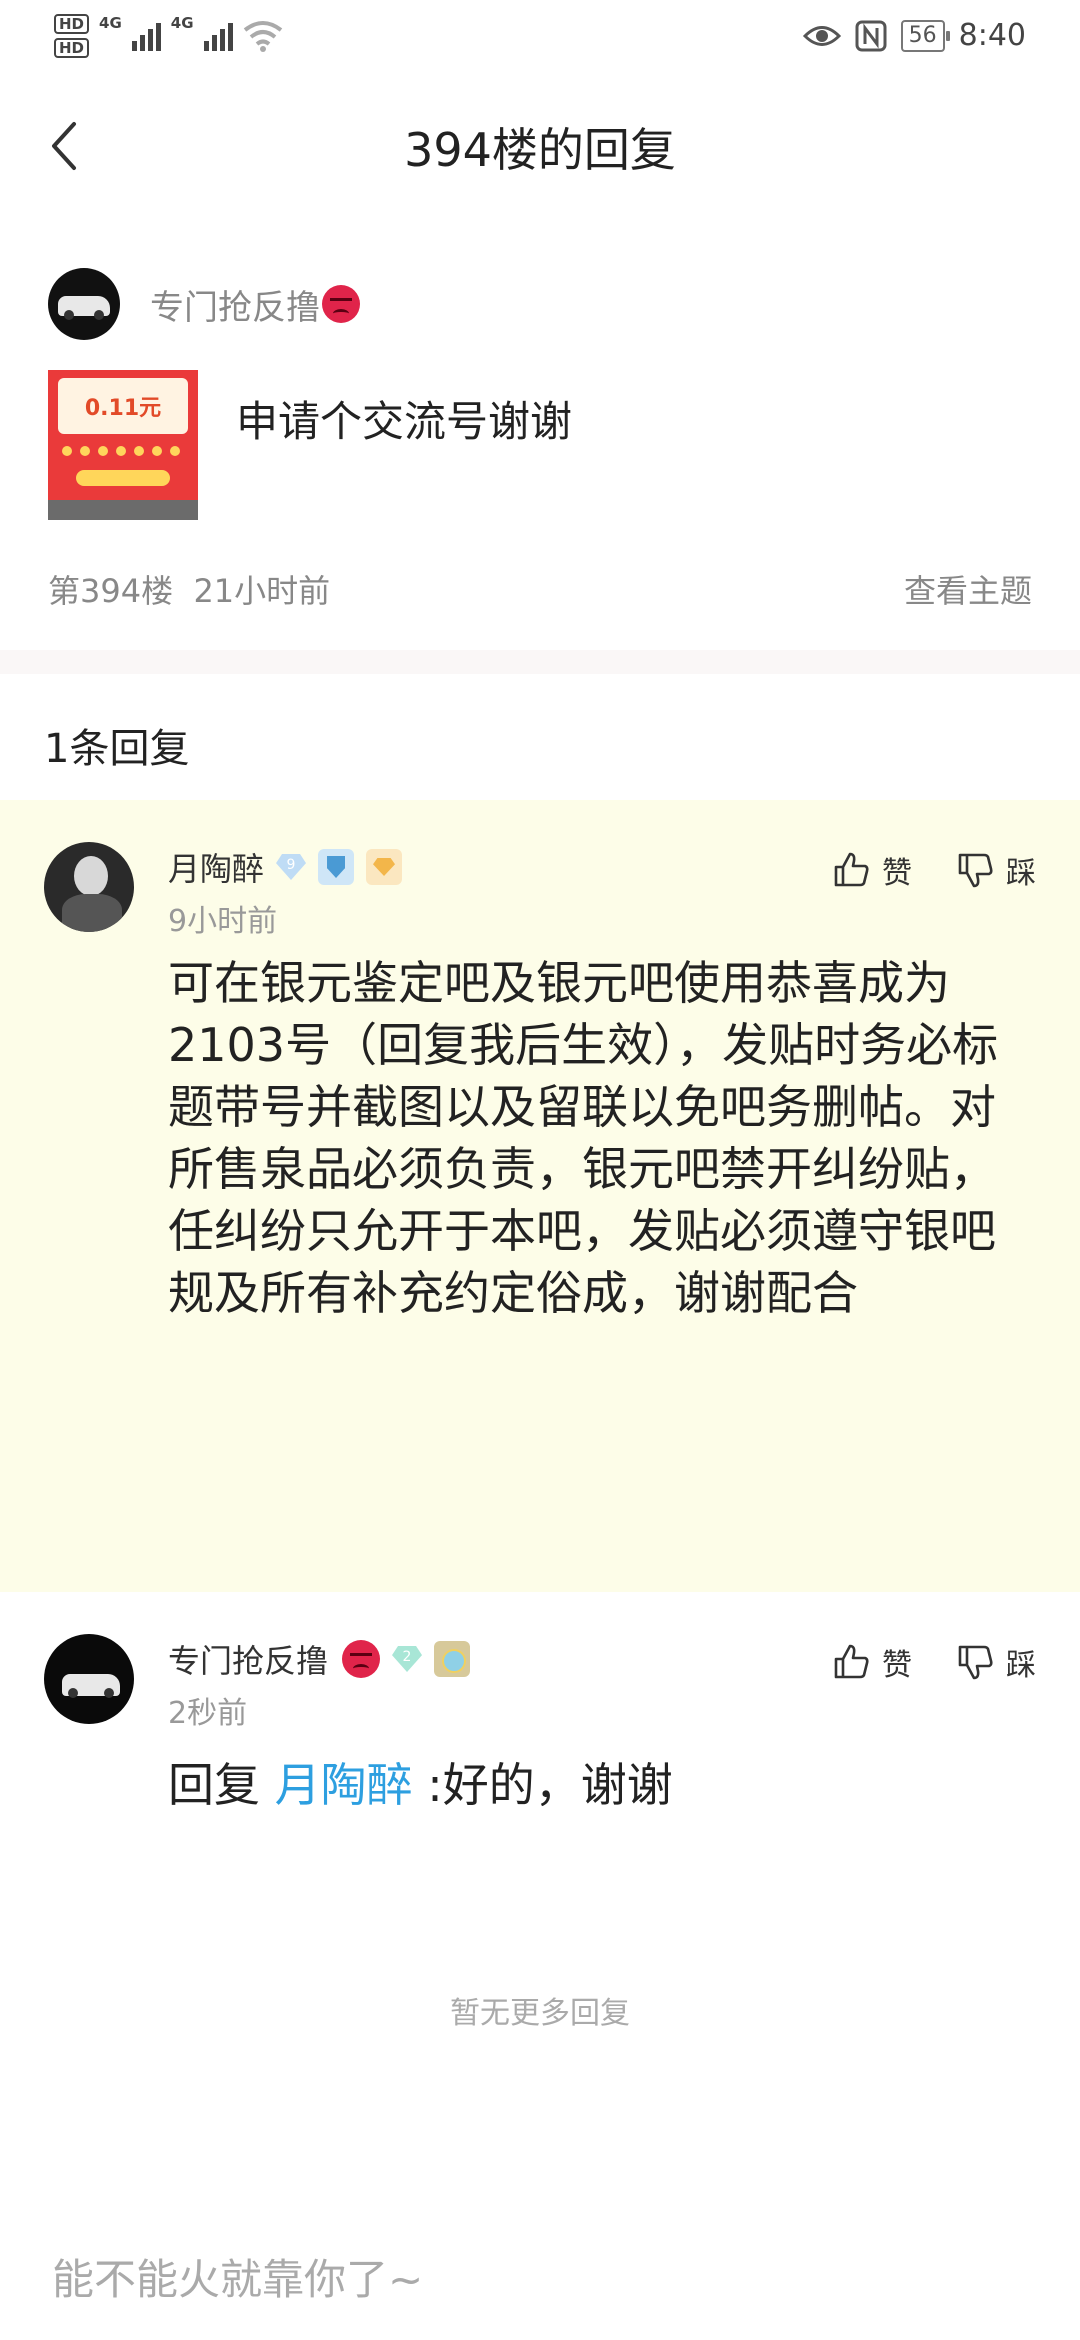 This screenshot has width=1080, height=2340. Describe the element at coordinates (384, 867) in the screenshot. I see `diamond-badge-icon` at that location.